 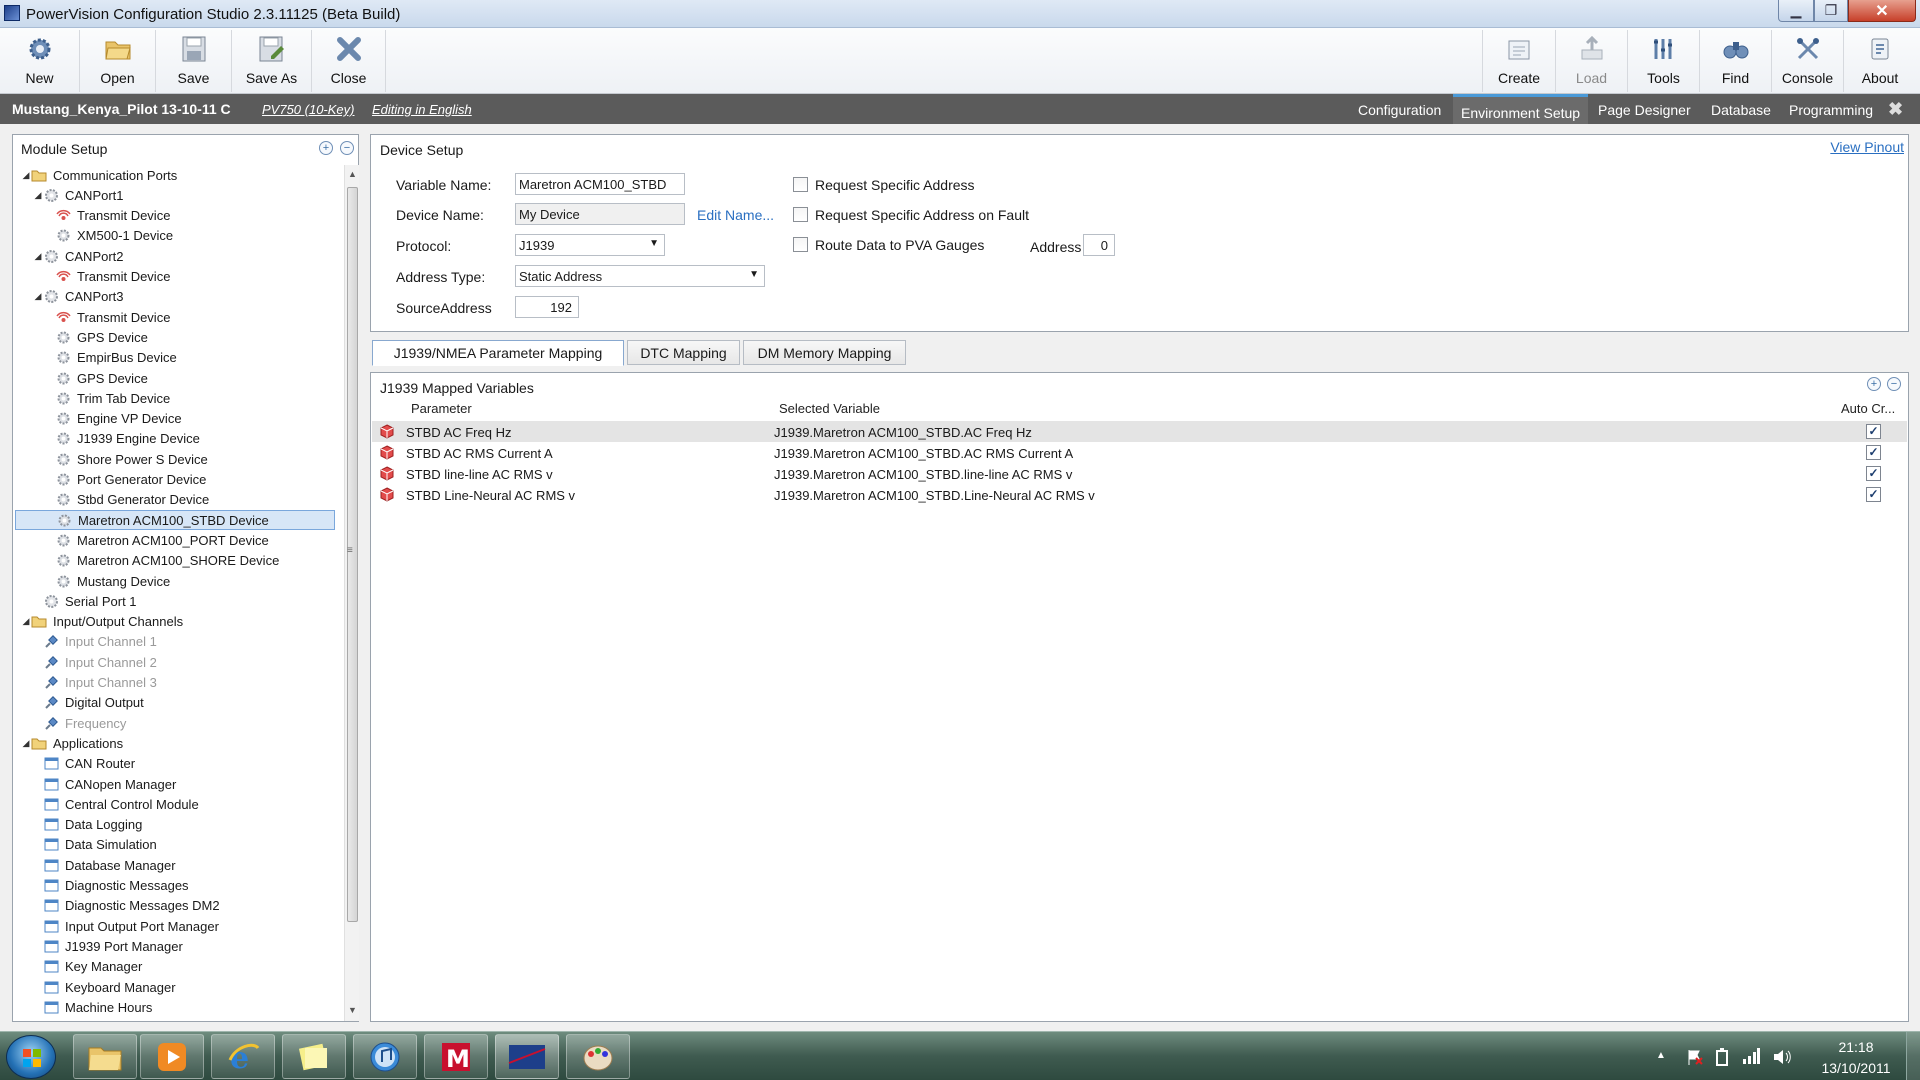 I want to click on tree-item: Shore Power S Device, so click(x=178, y=459).